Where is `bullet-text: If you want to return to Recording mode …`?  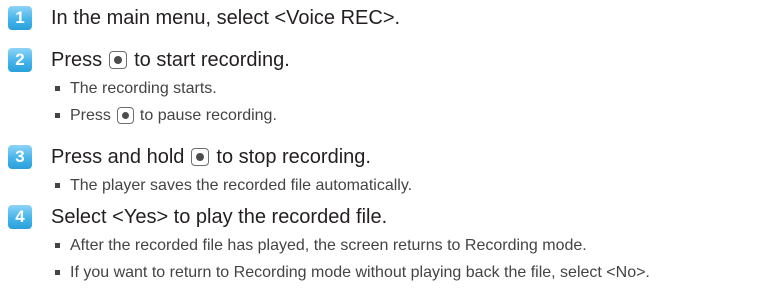
bullet-text: If you want to return to Recording mode … is located at coordinates (360, 272).